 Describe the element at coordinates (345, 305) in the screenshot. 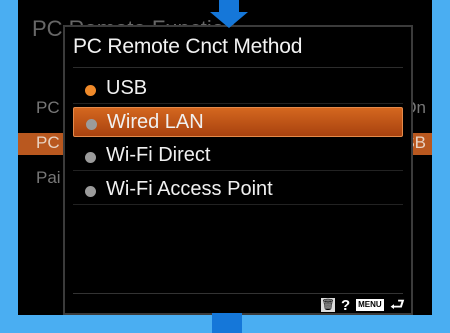

I see `help-text: ?` at that location.